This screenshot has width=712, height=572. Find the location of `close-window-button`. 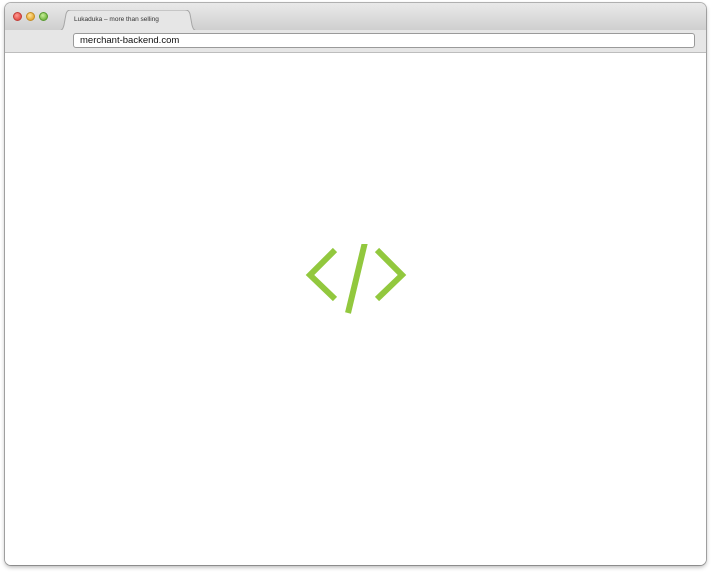

close-window-button is located at coordinates (17, 16).